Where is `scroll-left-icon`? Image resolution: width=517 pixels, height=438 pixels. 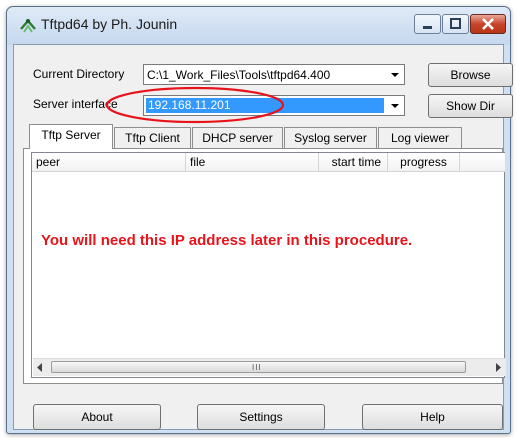 scroll-left-icon is located at coordinates (40, 367).